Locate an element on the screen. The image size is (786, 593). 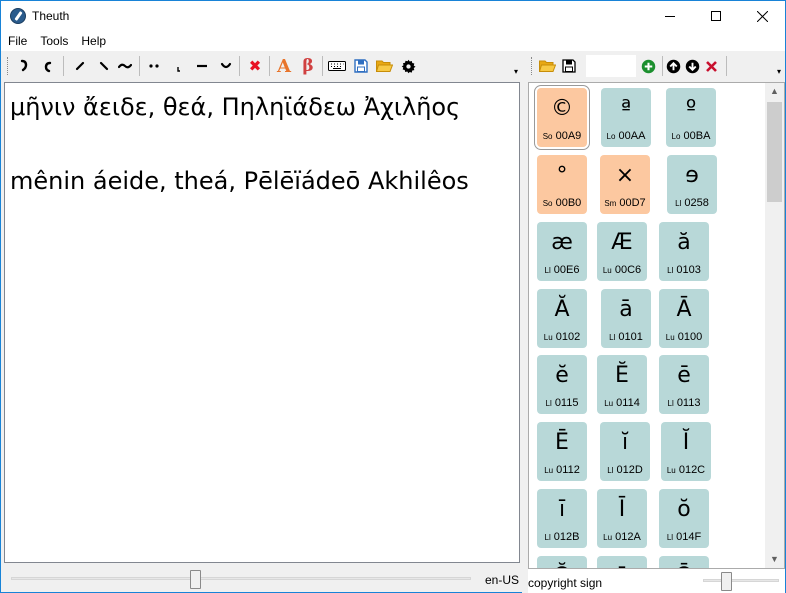
character-tile: ā Ll 0101 is located at coordinates (626, 318).